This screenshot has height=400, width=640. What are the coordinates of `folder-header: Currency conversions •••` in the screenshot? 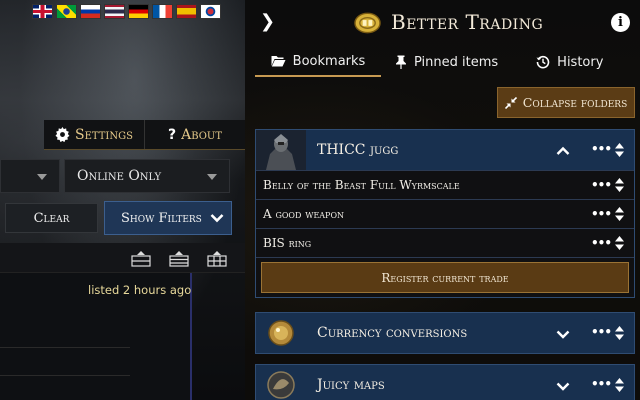 It's located at (445, 333).